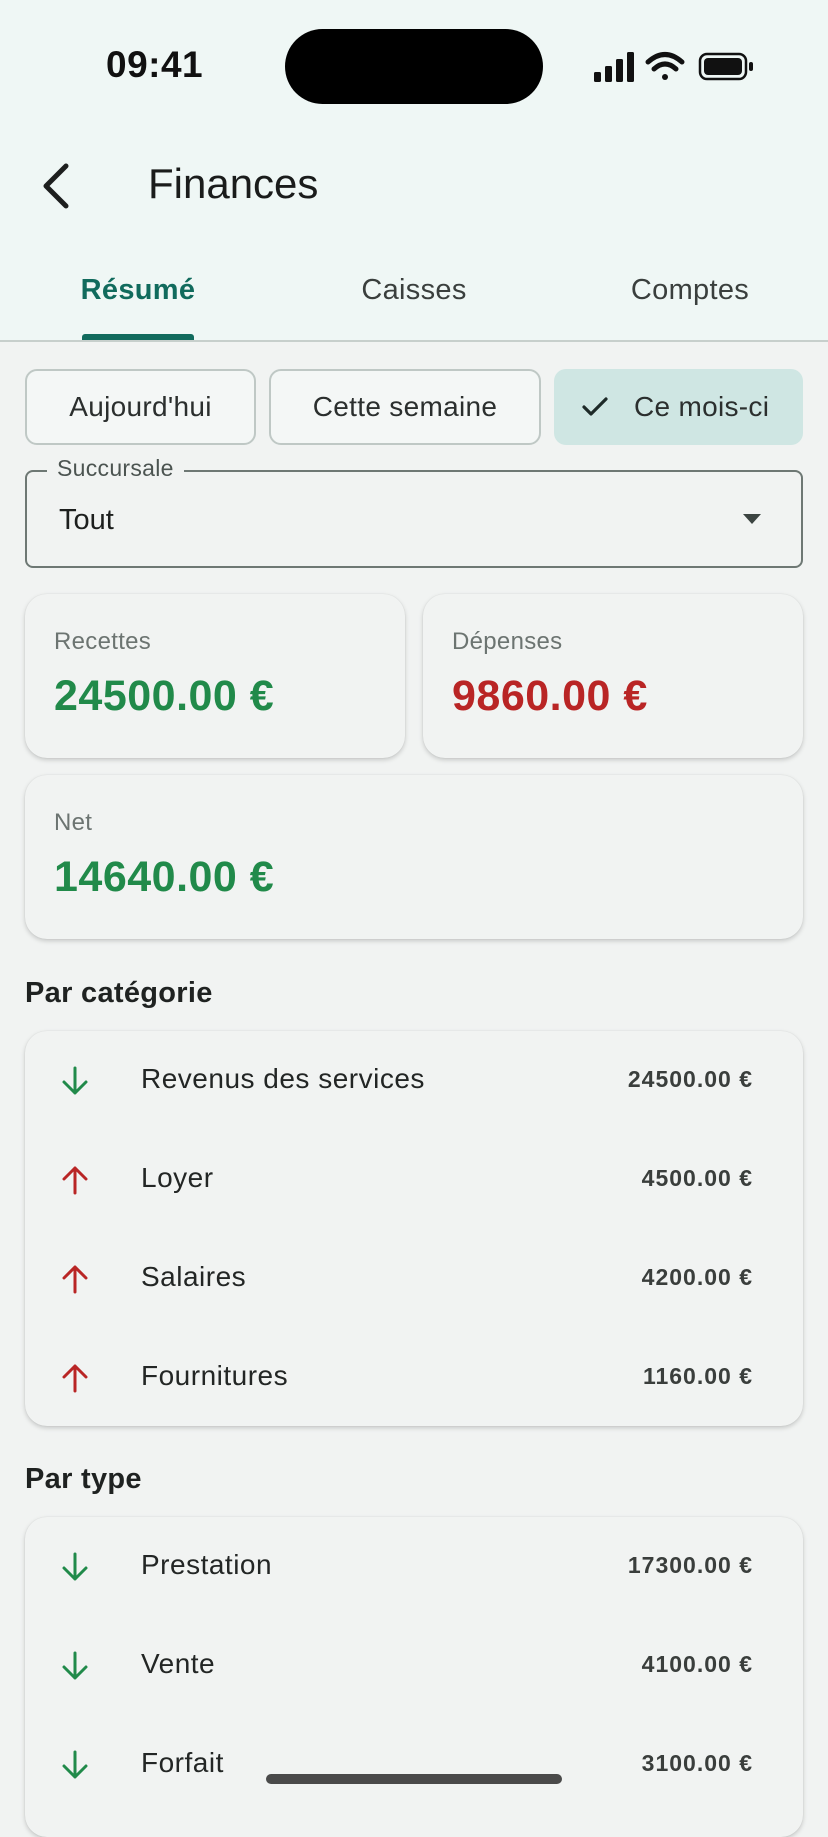  I want to click on section-title-type: Par type, so click(83, 1479).